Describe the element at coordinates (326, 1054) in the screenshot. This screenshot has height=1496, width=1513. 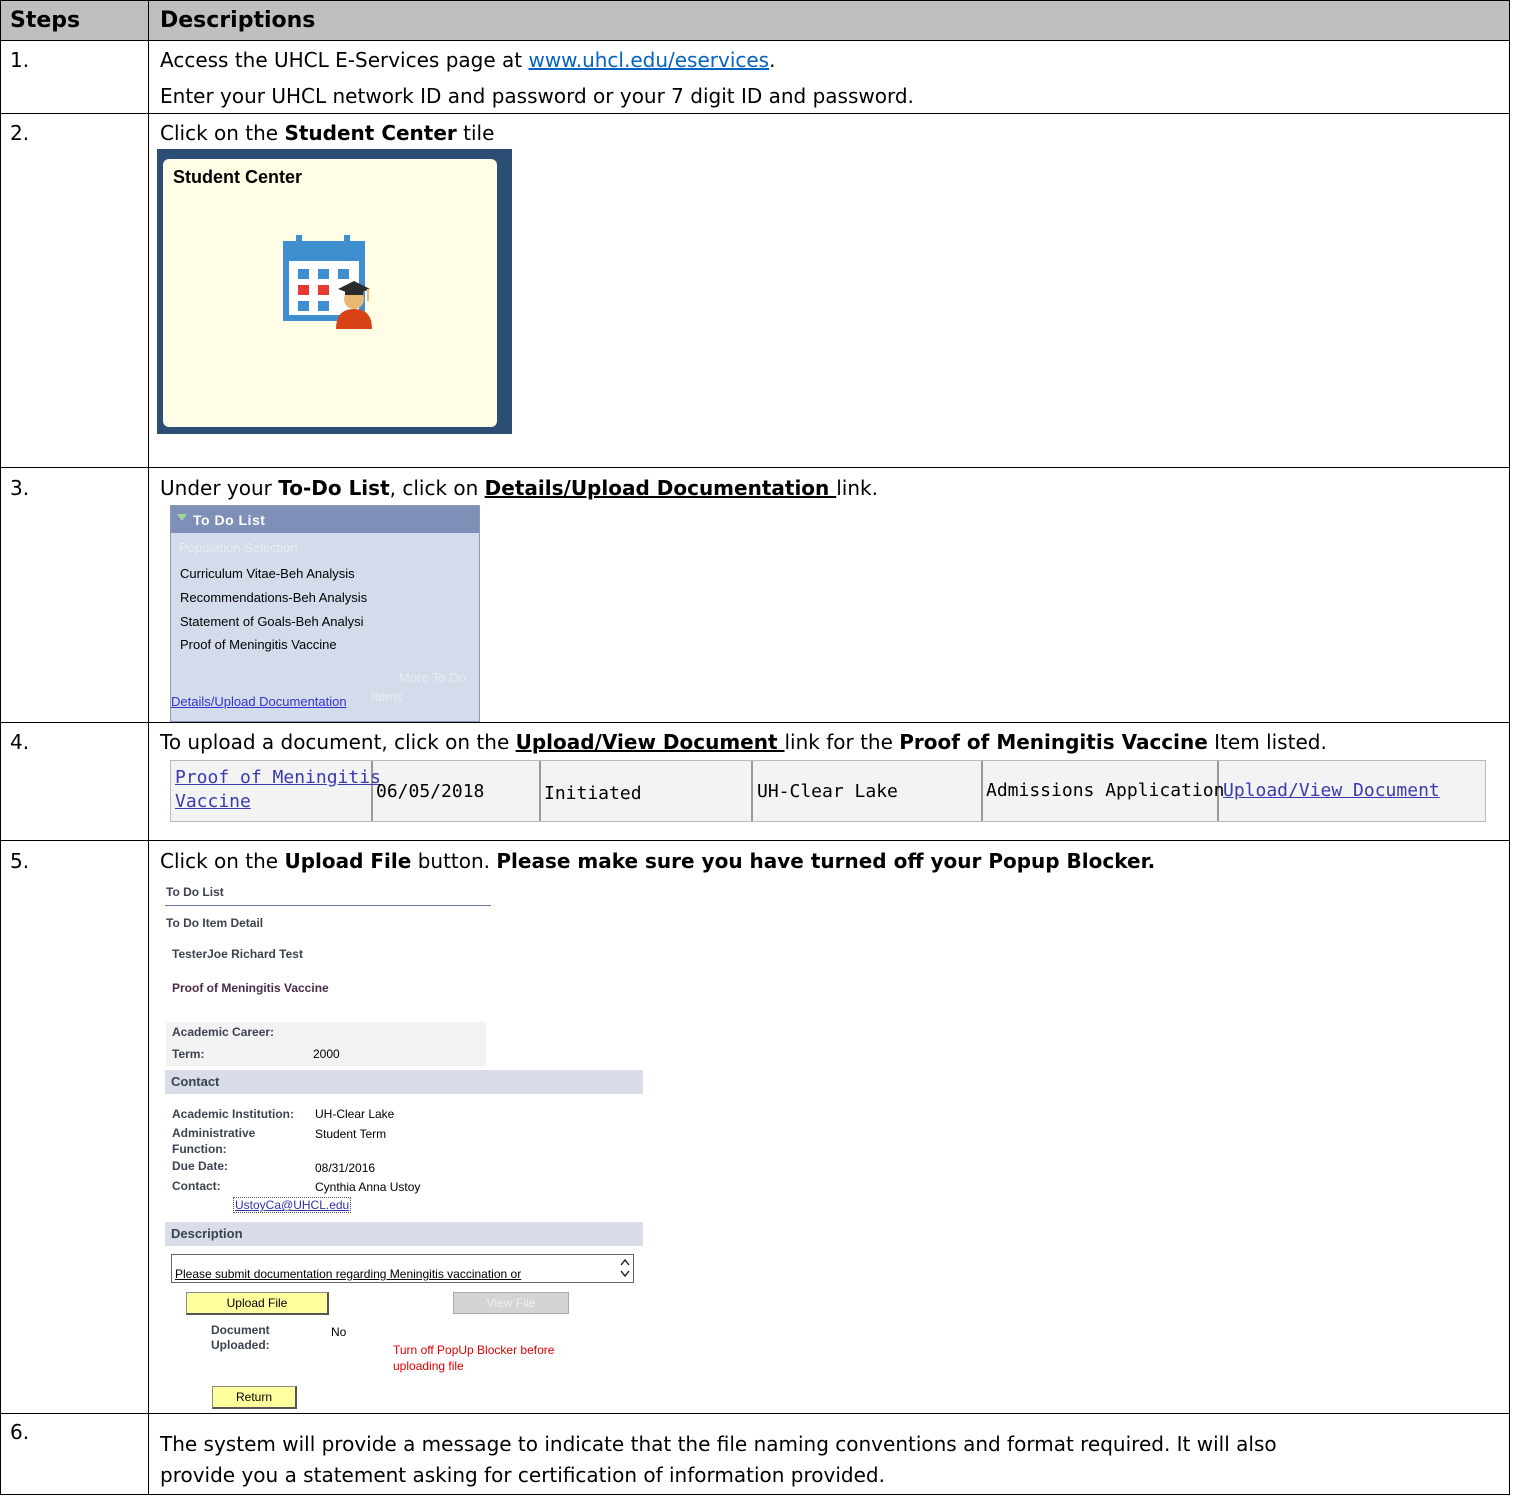
I see `term-value: 2000` at that location.